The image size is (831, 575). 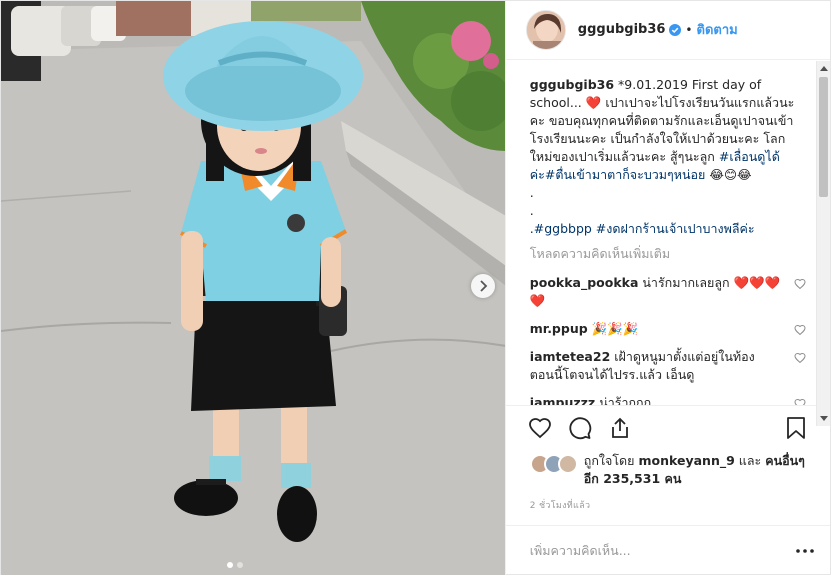 I want to click on comment-item: iampuzzz น่าร้ากกก, so click(x=668, y=400).